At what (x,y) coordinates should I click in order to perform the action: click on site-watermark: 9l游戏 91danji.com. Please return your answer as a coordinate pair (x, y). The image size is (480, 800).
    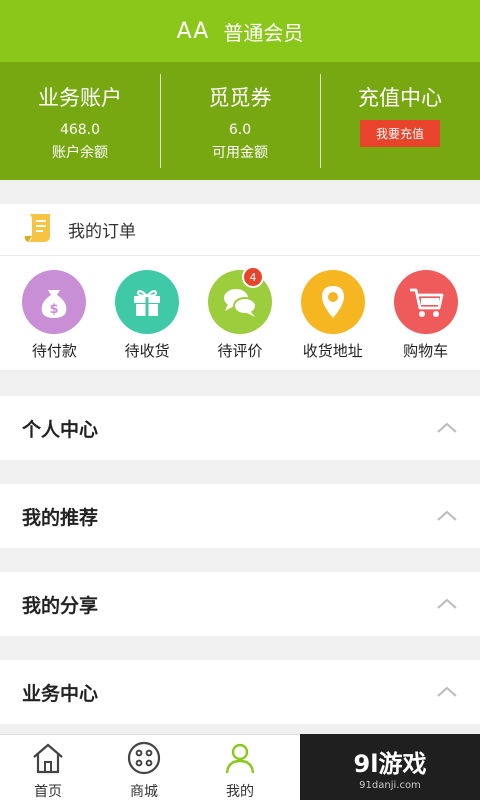
    Looking at the image, I should click on (390, 767).